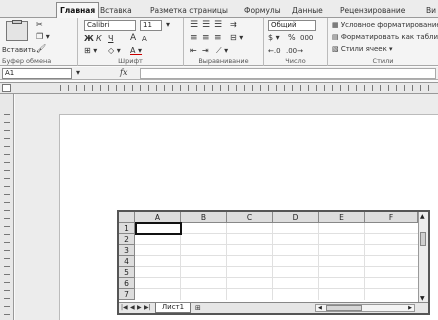  I want to click on fill-color-icon: ◇ ▾, so click(114, 51).